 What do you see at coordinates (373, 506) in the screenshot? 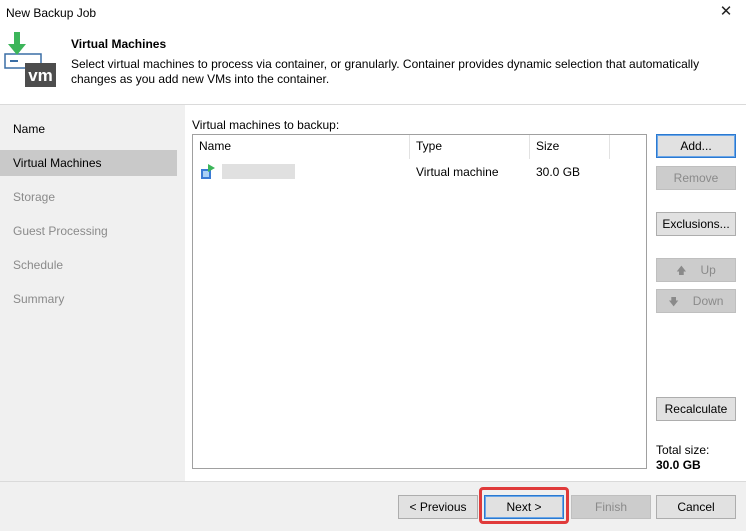
I see `wizard-footer: < Previous Next > Finish Cancel` at bounding box center [373, 506].